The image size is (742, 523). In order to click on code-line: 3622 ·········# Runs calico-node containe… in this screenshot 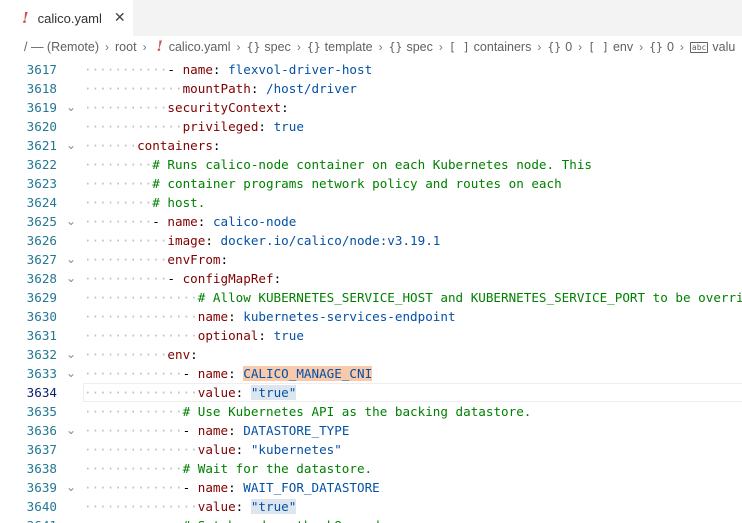, I will do `click(371, 164)`.